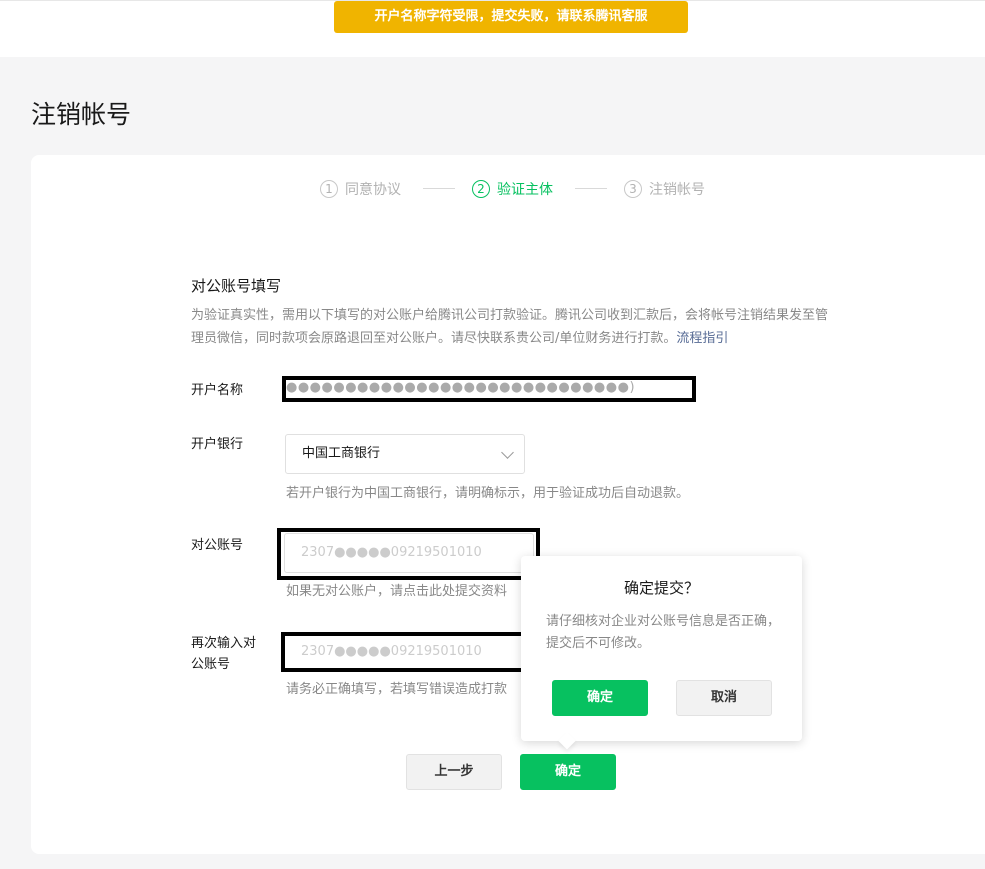 This screenshot has width=985, height=869. Describe the element at coordinates (724, 698) in the screenshot. I see `popover-cancel-button: 取消` at that location.